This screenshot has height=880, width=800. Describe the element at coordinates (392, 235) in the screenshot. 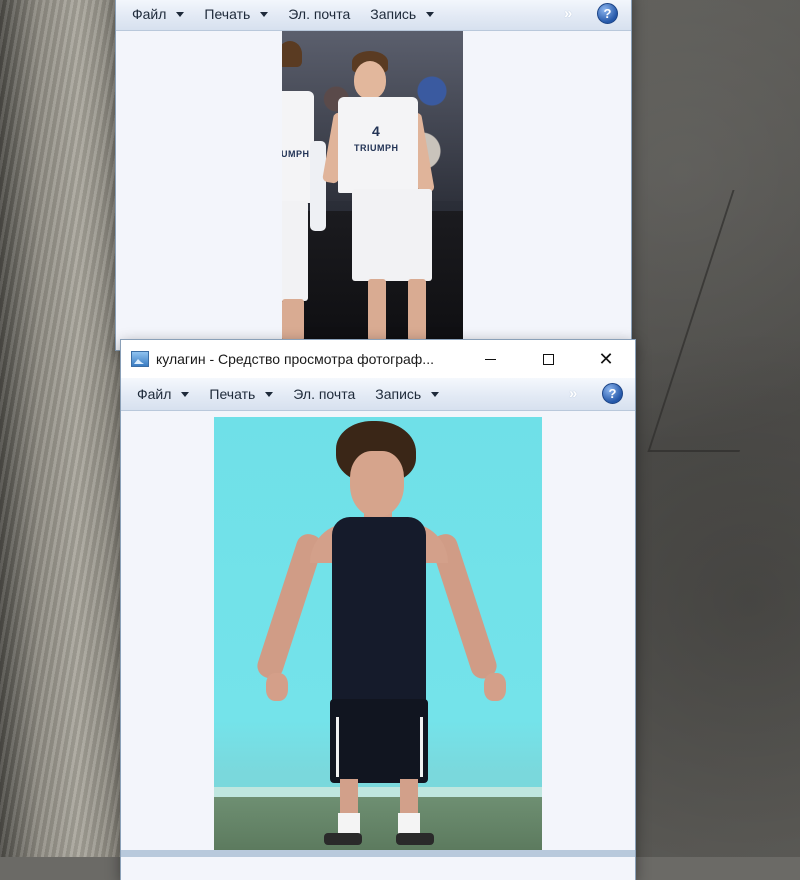

I see `player-main-shorts` at that location.